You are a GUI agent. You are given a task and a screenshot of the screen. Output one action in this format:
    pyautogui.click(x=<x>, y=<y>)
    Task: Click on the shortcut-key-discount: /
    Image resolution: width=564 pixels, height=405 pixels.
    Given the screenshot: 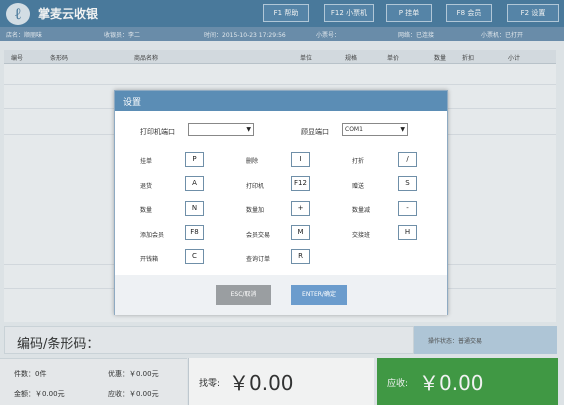 What is the action you would take?
    pyautogui.click(x=407, y=159)
    